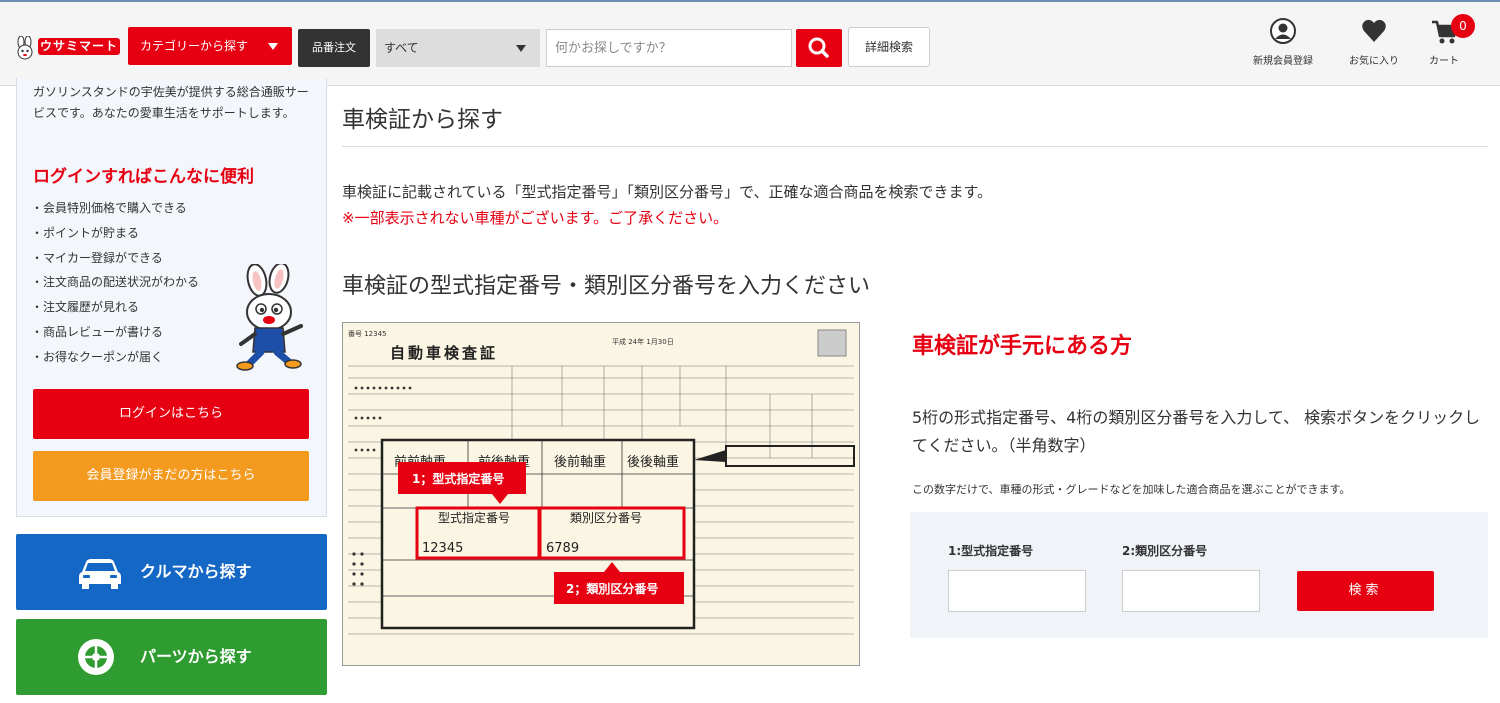 The height and width of the screenshot is (703, 1500). Describe the element at coordinates (1365, 591) in the screenshot. I see `certificate-search-button: 検索` at that location.